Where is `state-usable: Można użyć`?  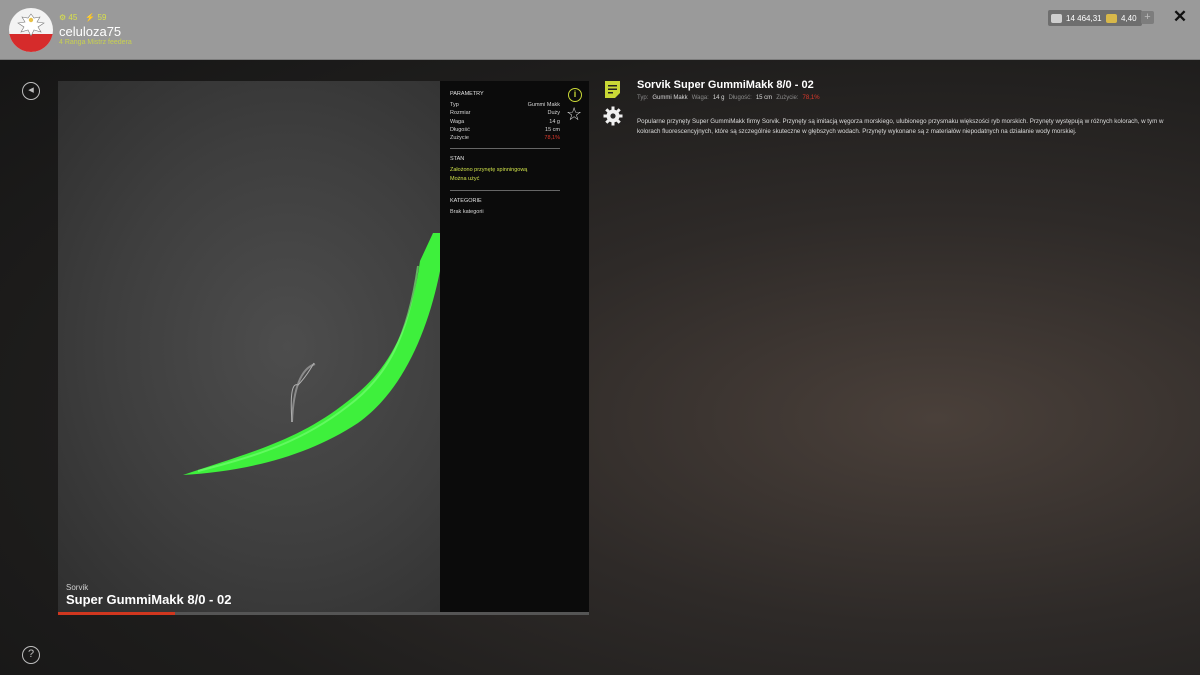
state-usable: Można użyć is located at coordinates (465, 179).